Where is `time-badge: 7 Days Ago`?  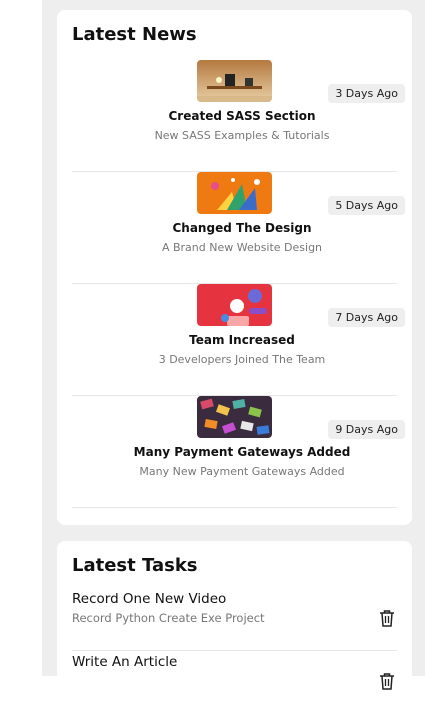 time-badge: 7 Days Ago is located at coordinates (366, 317).